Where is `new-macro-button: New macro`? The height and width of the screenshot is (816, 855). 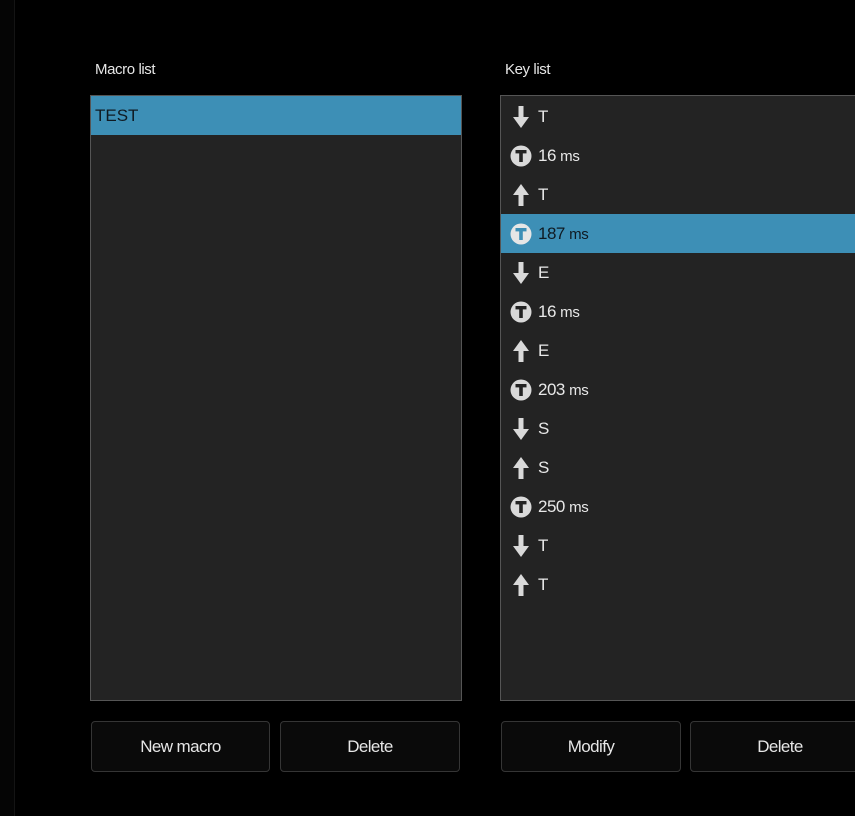
new-macro-button: New macro is located at coordinates (180, 746).